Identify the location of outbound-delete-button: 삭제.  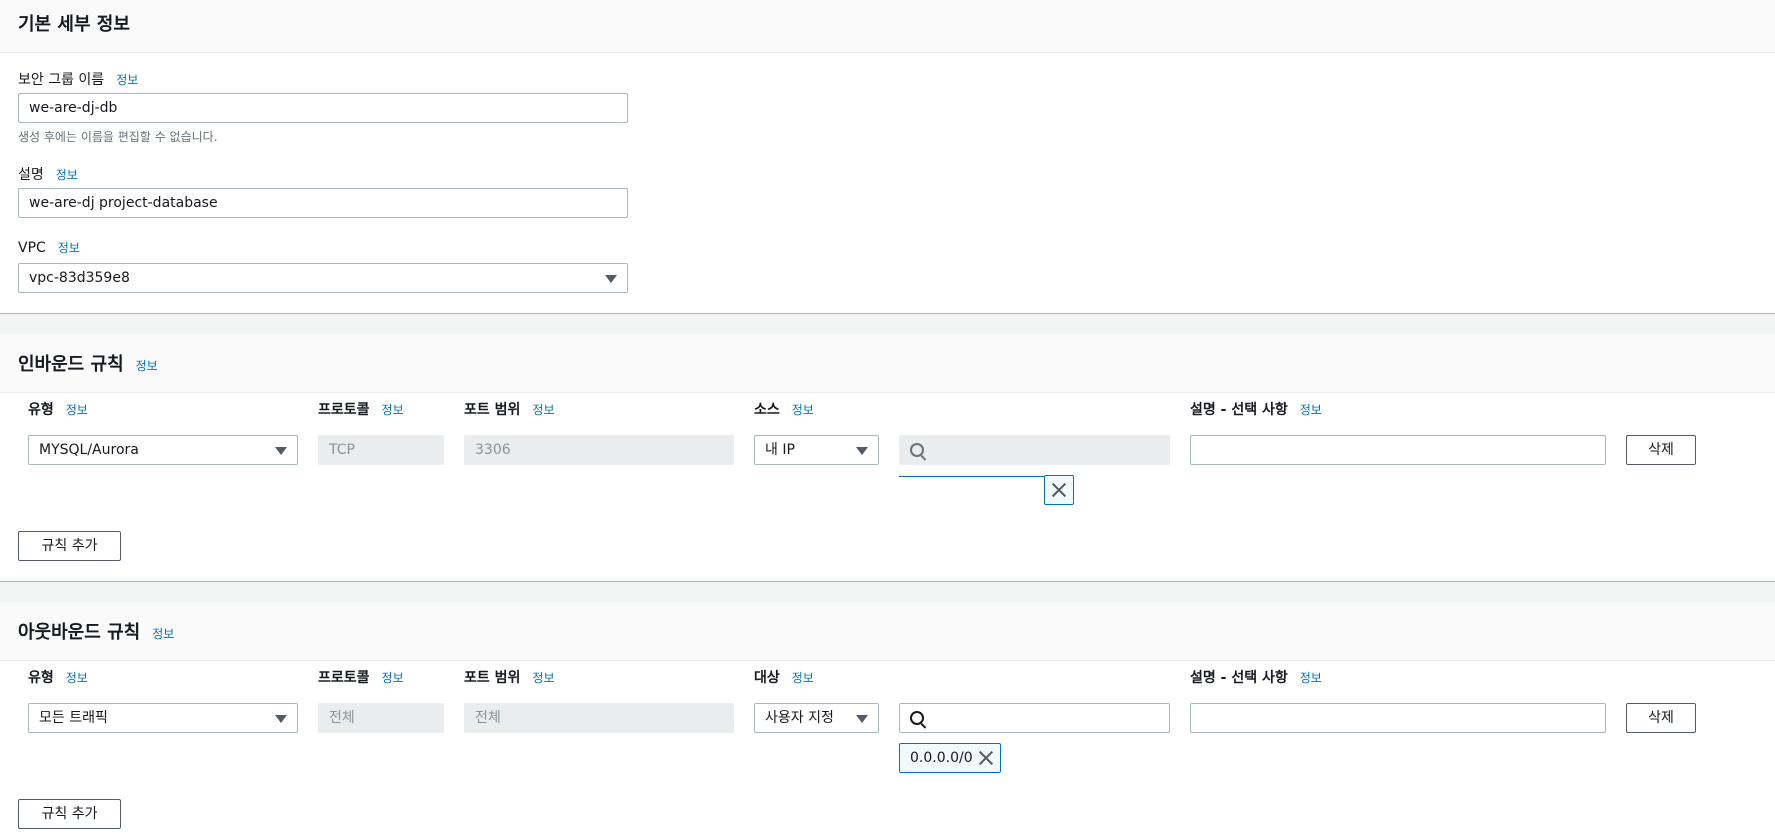
(1661, 718).